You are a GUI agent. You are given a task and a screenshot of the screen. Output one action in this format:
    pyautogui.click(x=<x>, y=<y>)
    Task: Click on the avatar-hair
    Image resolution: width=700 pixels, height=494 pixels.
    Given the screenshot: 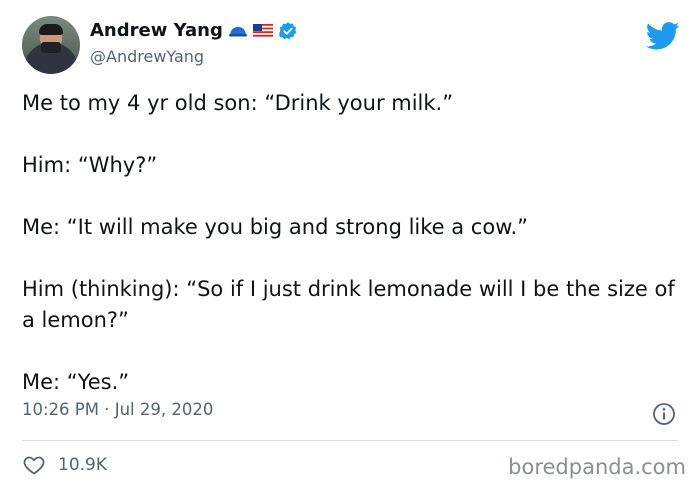 What is the action you would take?
    pyautogui.click(x=51, y=29)
    